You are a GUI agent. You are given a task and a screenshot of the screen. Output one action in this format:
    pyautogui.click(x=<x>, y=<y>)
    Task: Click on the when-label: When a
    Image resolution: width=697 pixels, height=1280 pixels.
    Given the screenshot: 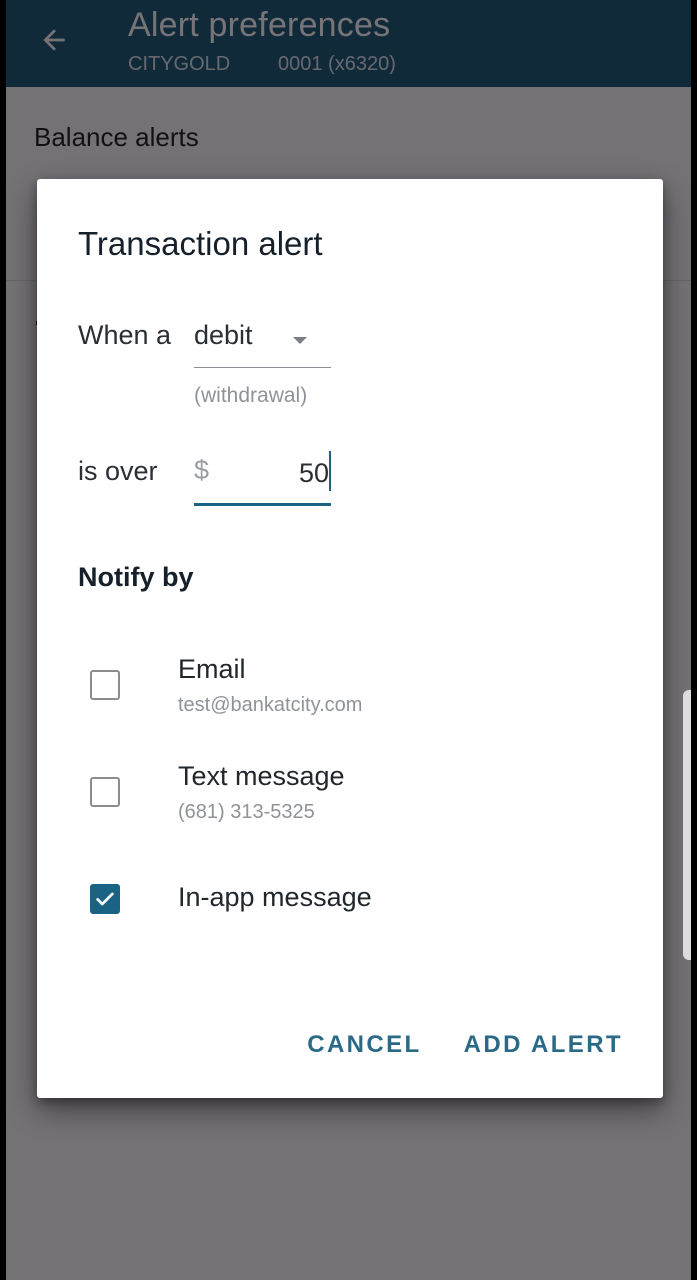 What is the action you would take?
    pyautogui.click(x=125, y=335)
    